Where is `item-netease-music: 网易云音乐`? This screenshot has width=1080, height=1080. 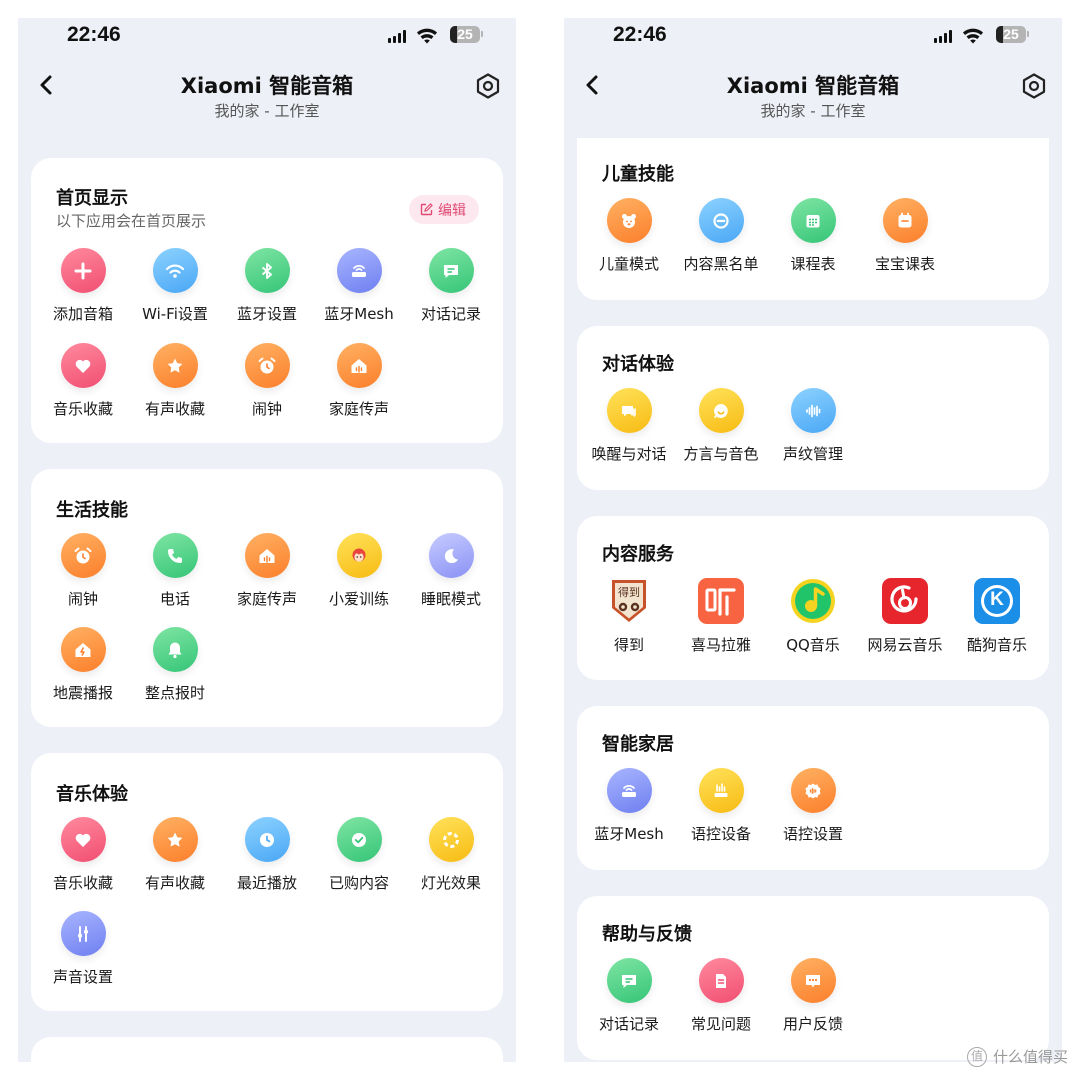 item-netease-music: 网易云音乐 is located at coordinates (905, 616).